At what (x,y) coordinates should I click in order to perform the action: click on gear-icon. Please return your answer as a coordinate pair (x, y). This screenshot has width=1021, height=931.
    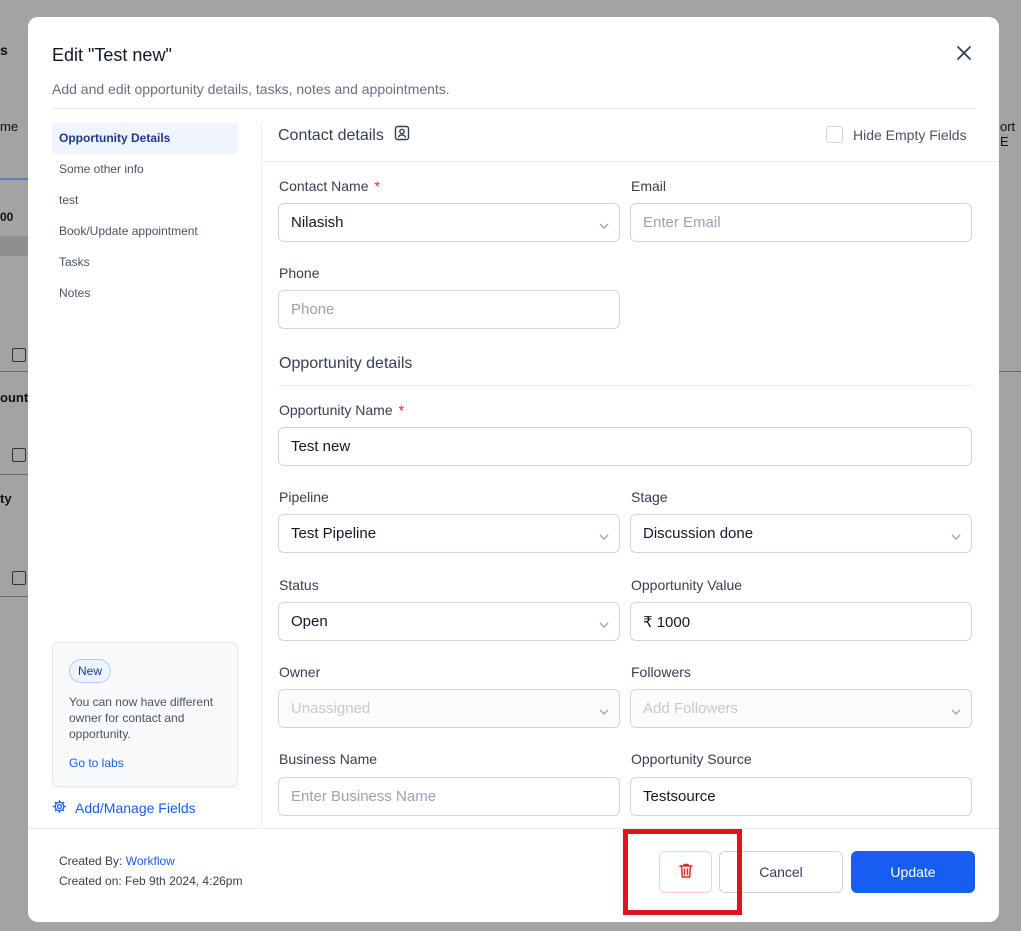
    Looking at the image, I should click on (59, 808).